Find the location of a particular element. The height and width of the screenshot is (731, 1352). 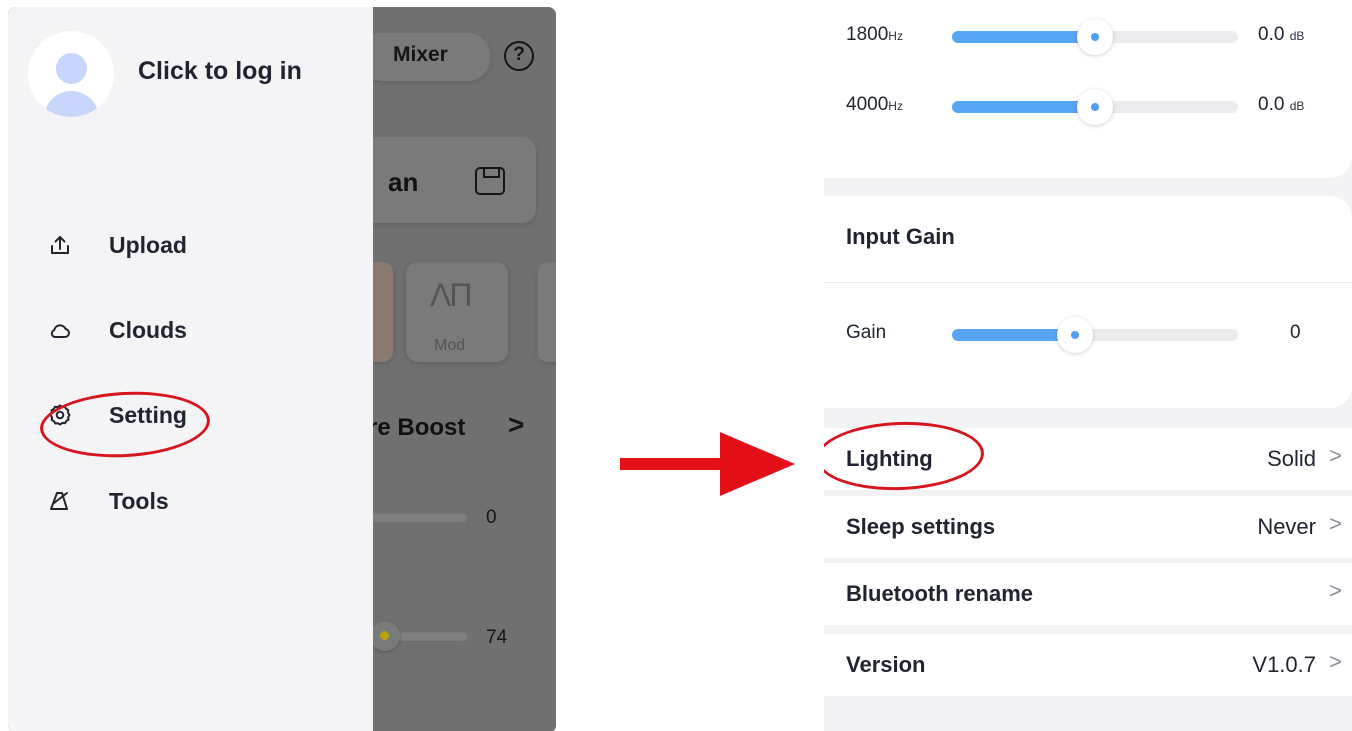

login-link: Click to log in is located at coordinates (220, 71).